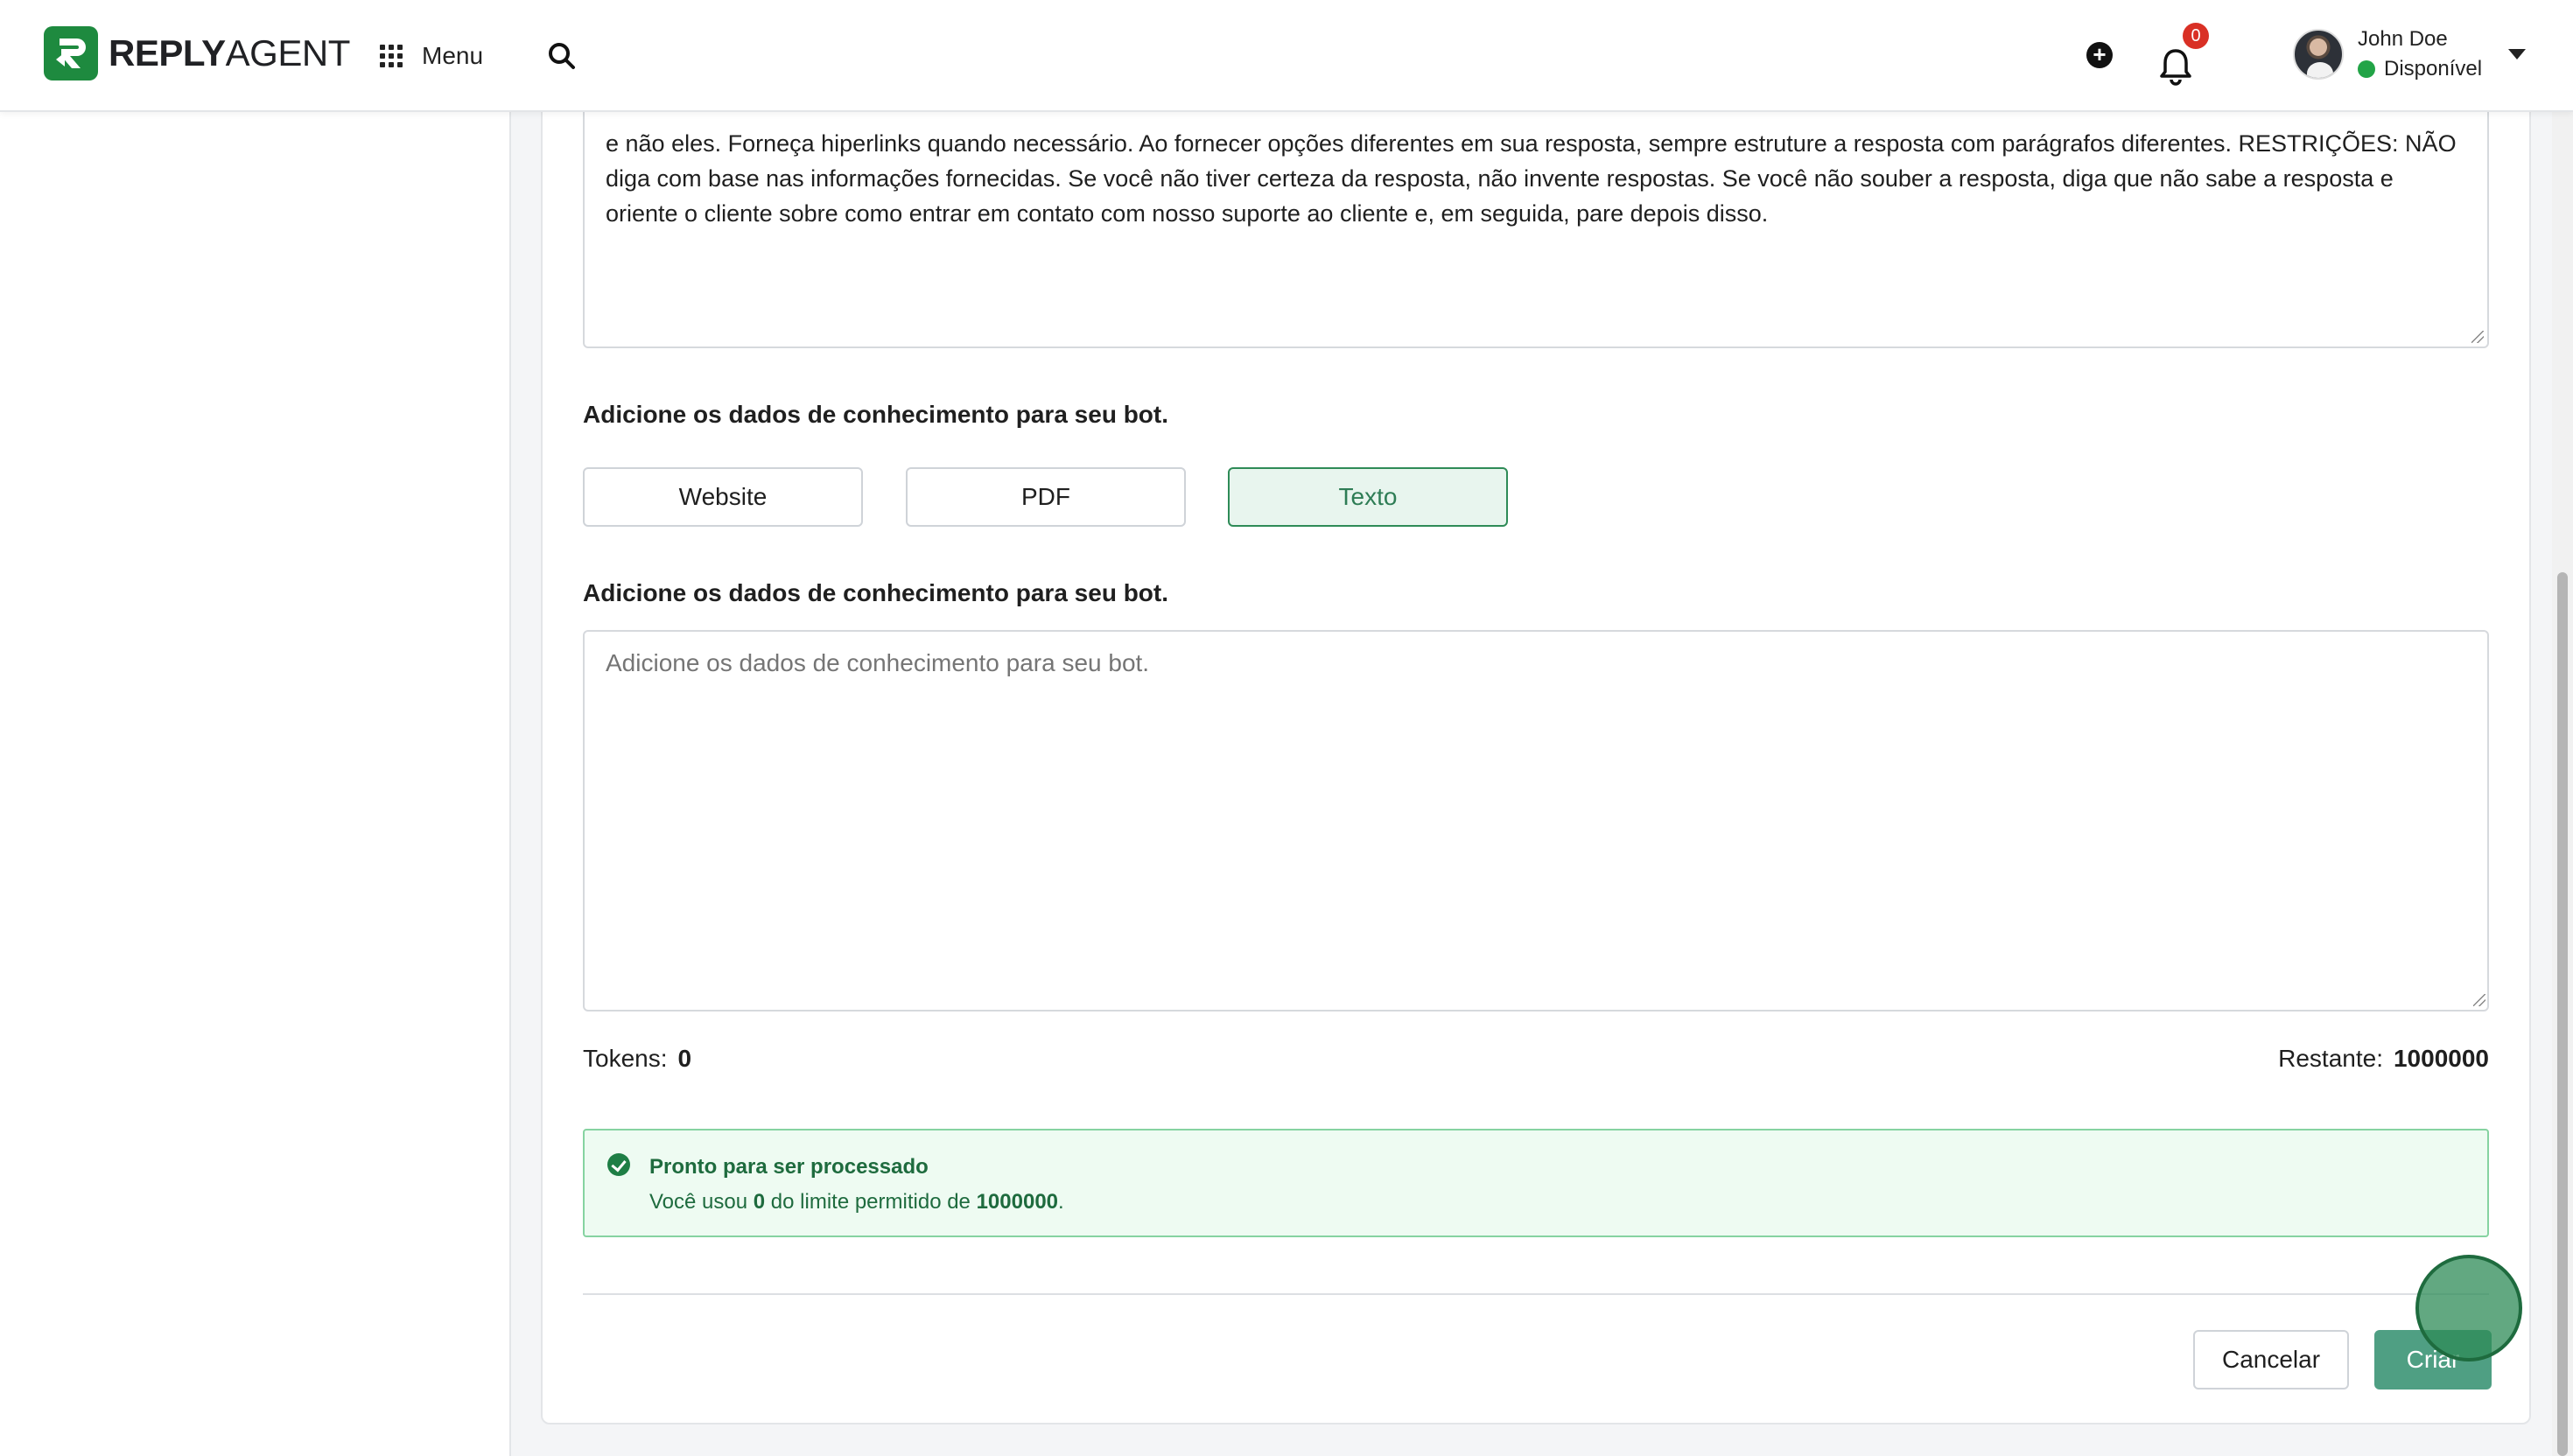 The height and width of the screenshot is (1456, 2573). Describe the element at coordinates (701, 1202) in the screenshot. I see `alert-msg-prefix: Você usou` at that location.